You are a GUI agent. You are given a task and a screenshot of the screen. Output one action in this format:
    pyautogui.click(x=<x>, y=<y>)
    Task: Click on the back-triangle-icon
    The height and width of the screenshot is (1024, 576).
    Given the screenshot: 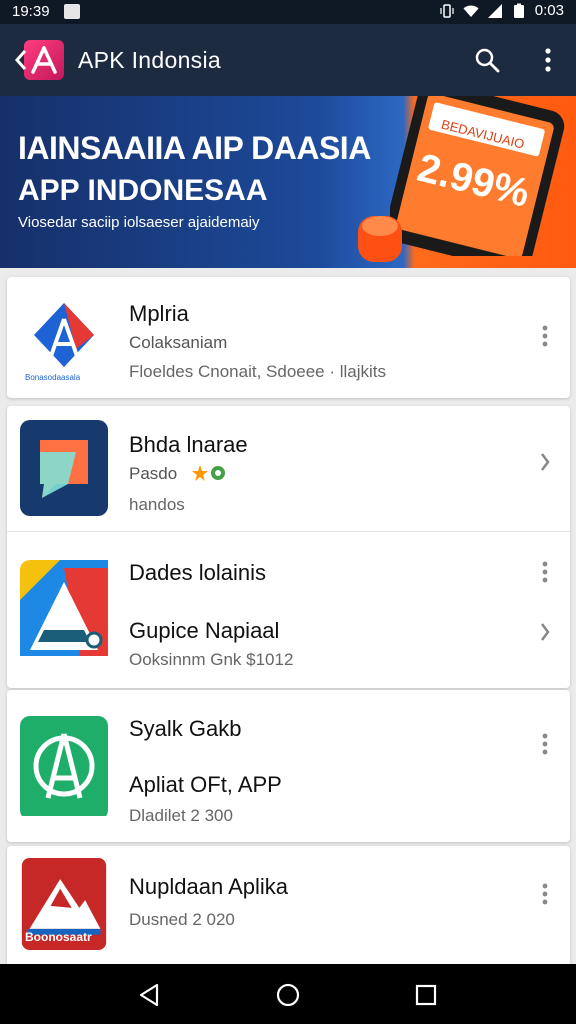 What is the action you would take?
    pyautogui.click(x=150, y=995)
    